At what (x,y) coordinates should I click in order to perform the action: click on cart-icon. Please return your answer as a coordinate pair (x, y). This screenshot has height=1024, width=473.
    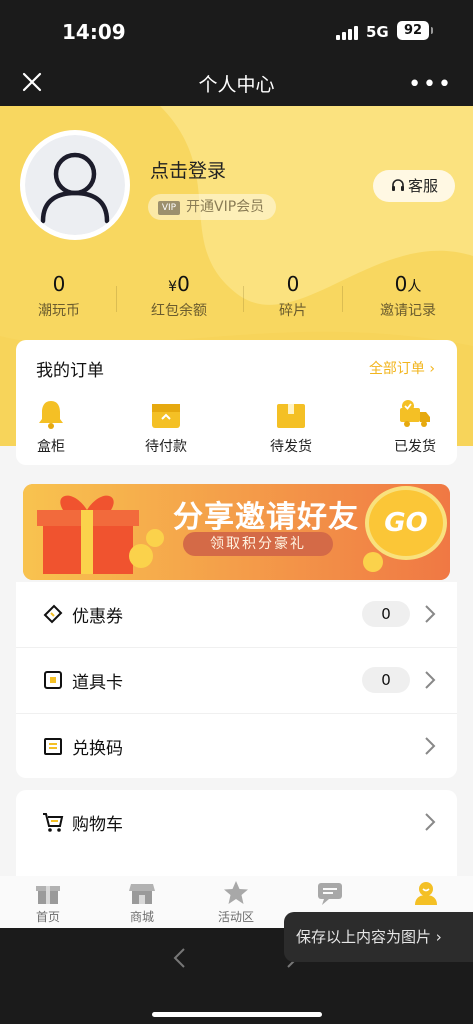
    Looking at the image, I should click on (53, 822).